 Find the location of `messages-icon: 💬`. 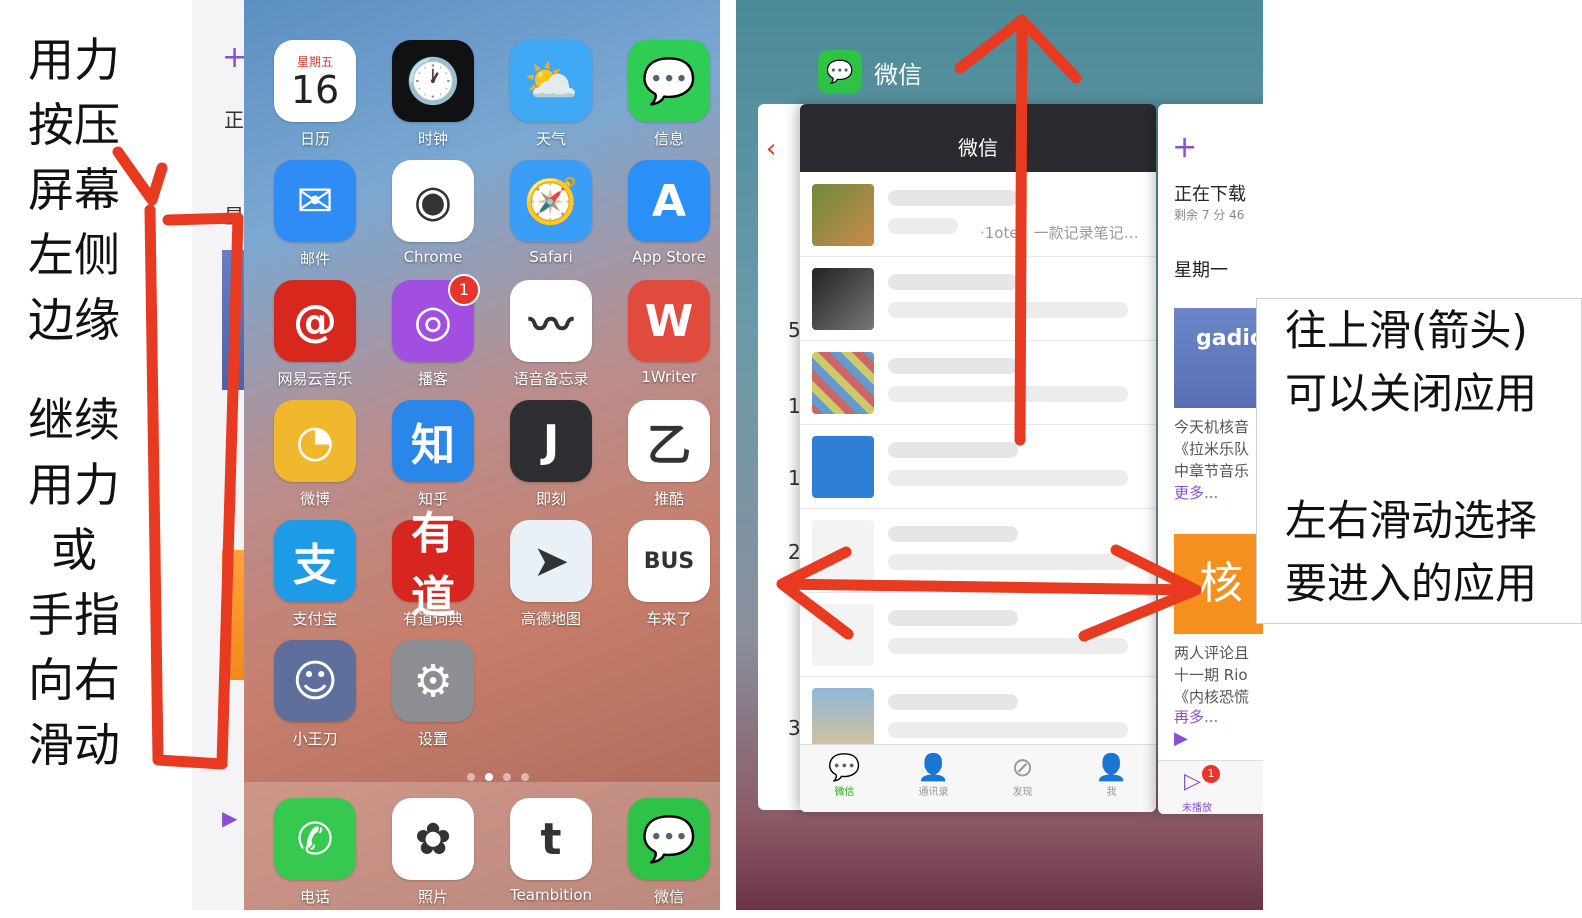

messages-icon: 💬 is located at coordinates (669, 81).